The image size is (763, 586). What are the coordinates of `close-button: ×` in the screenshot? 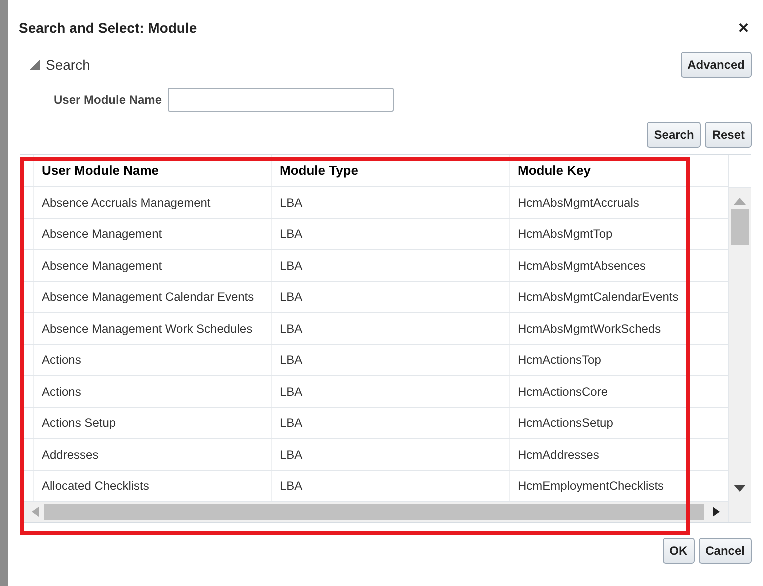 It's located at (743, 28).